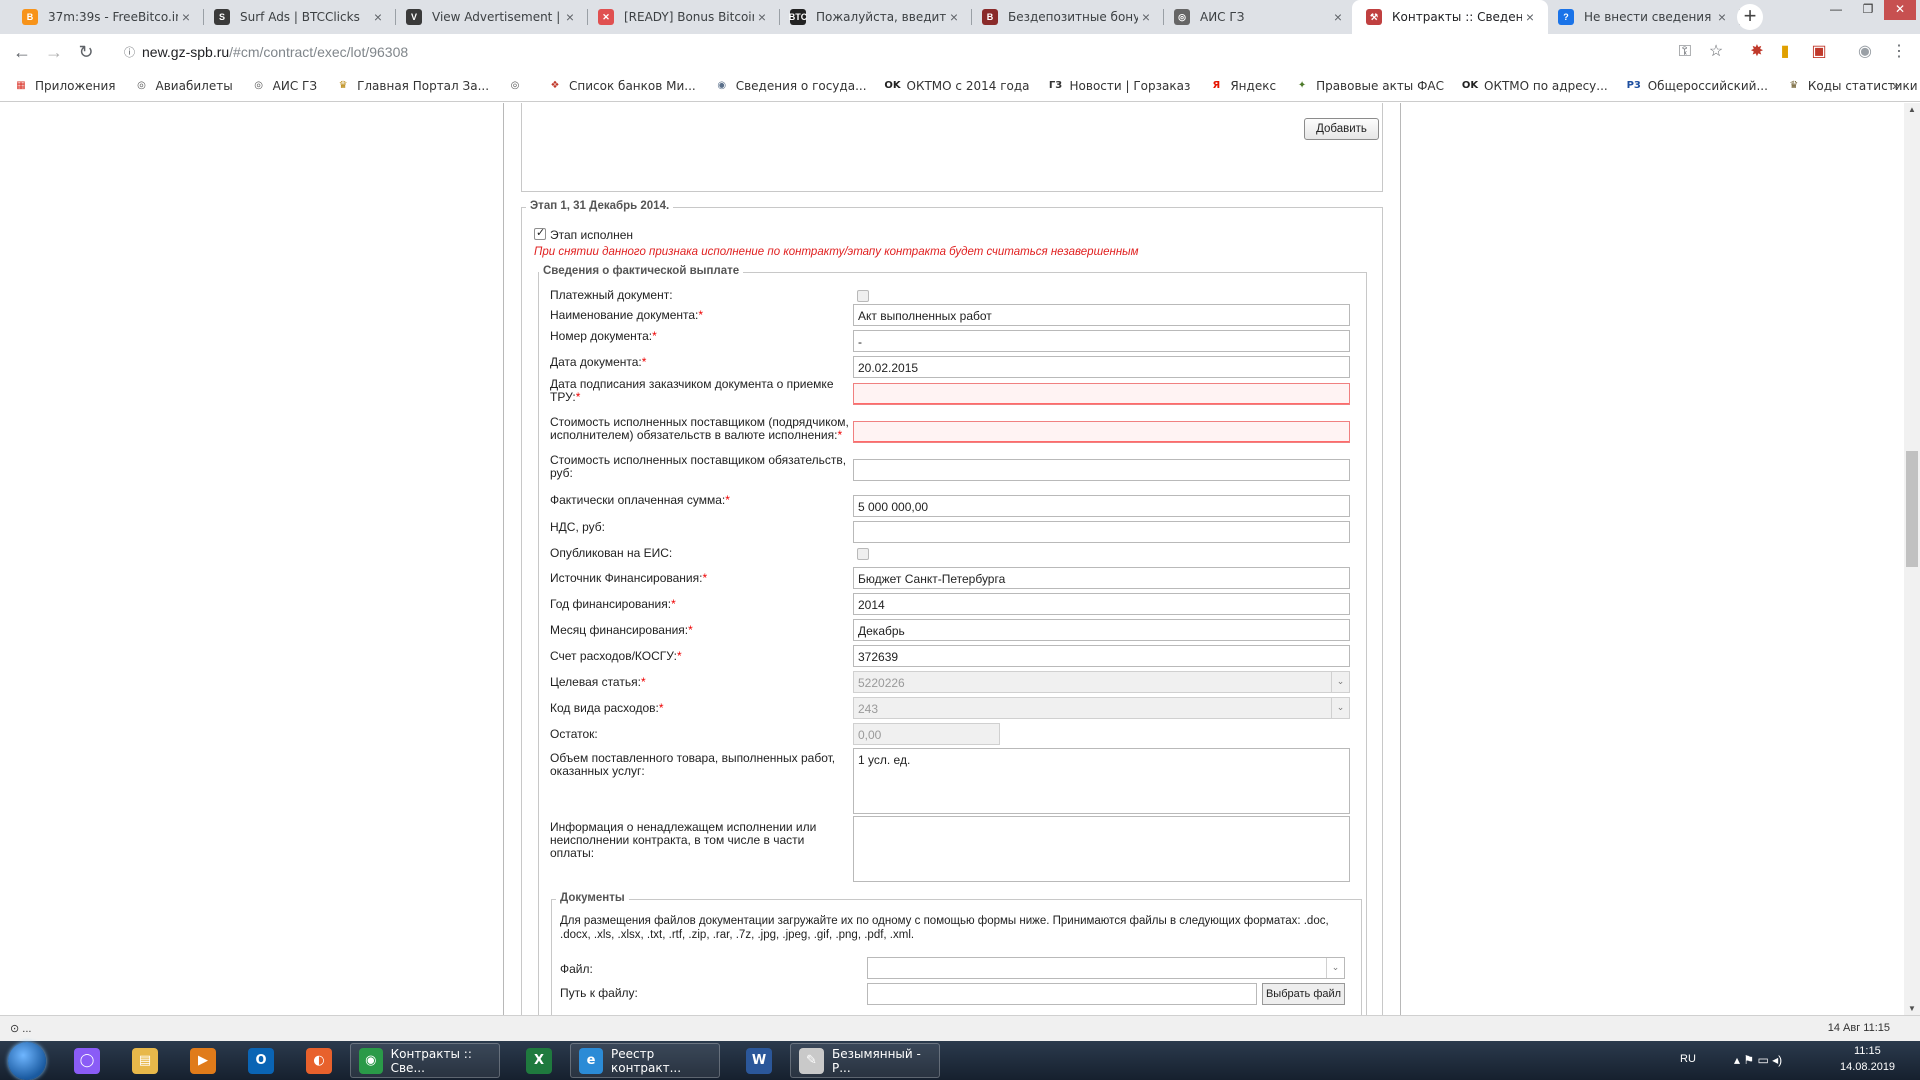  Describe the element at coordinates (1101, 604) in the screenshot. I see `fin-year-input: 2014` at that location.